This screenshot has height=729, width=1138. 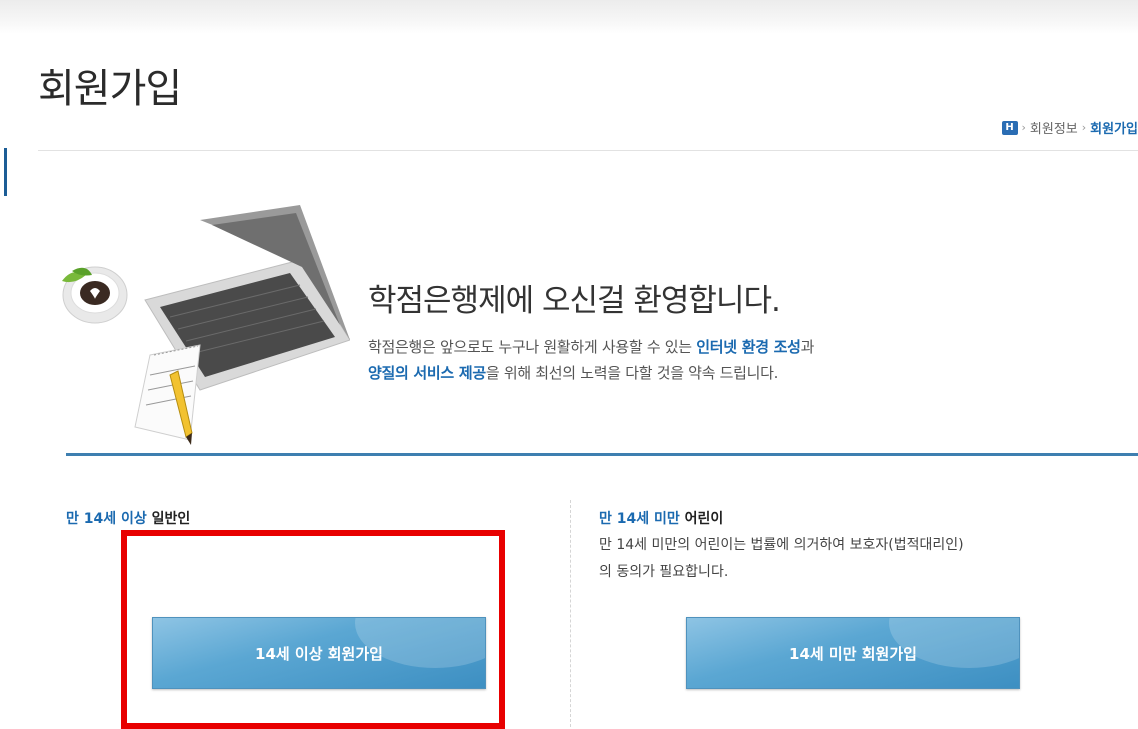 What do you see at coordinates (313, 629) in the screenshot?
I see `highlight-box` at bounding box center [313, 629].